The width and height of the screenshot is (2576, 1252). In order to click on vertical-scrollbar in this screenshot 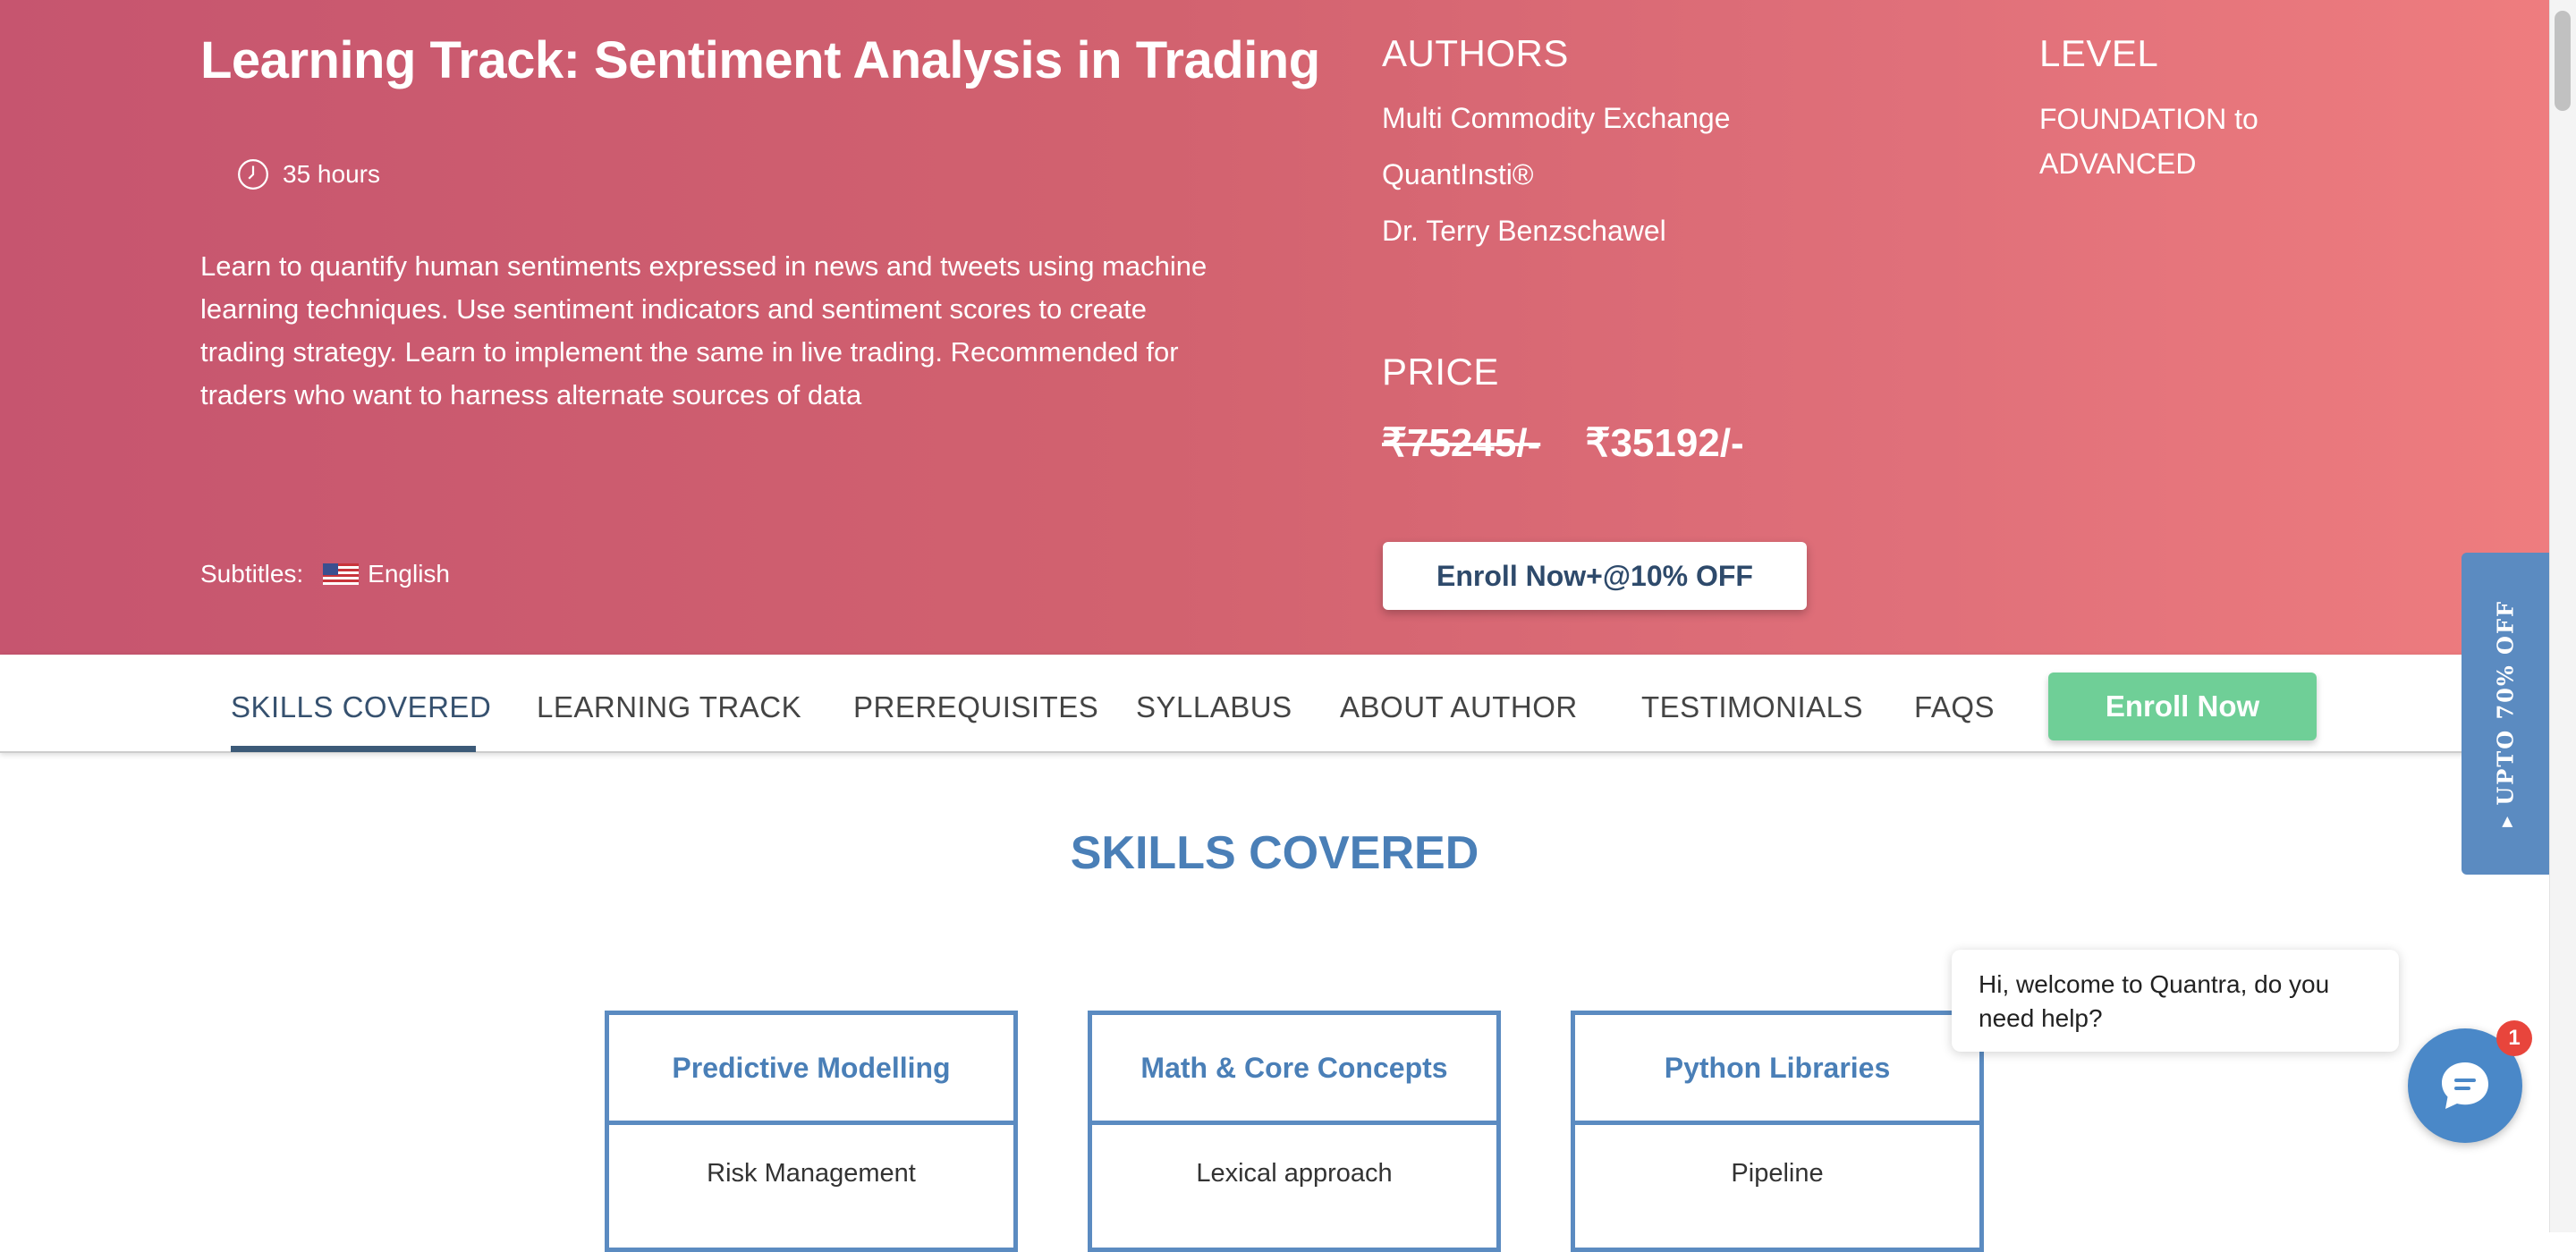, I will do `click(2562, 616)`.